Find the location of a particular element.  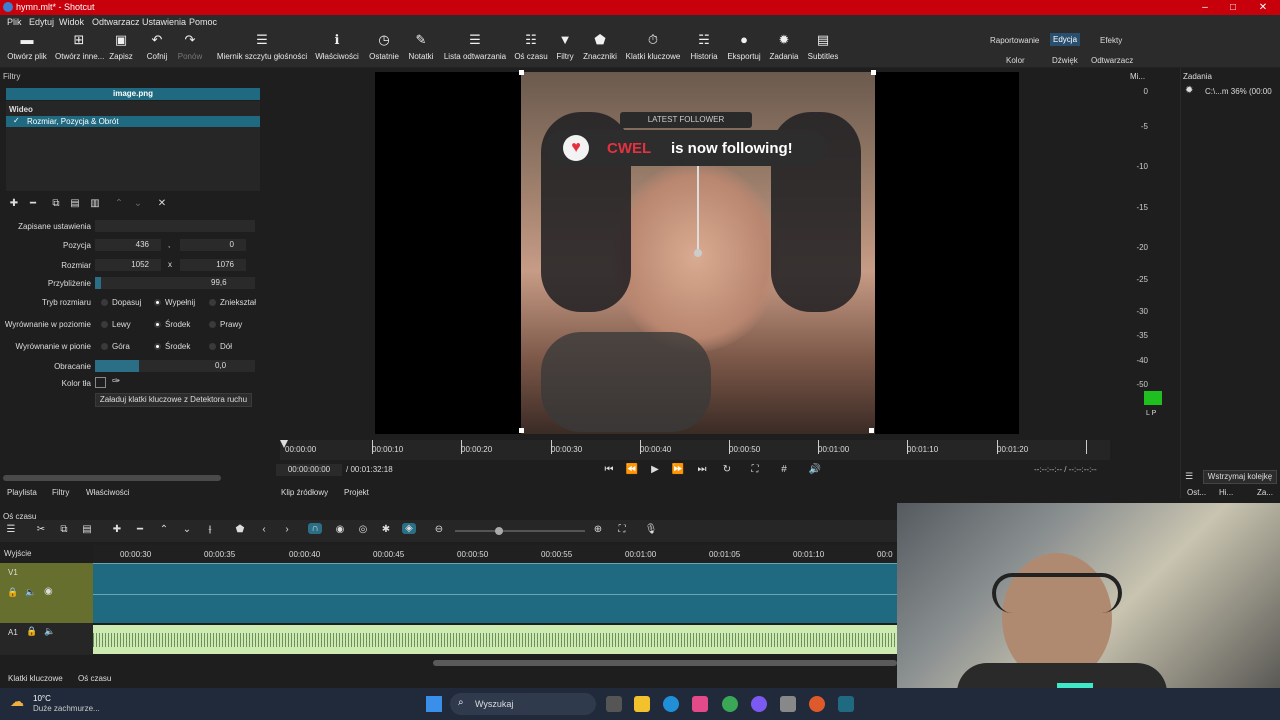

zoom-in-icon: ⊕ is located at coordinates (598, 529).